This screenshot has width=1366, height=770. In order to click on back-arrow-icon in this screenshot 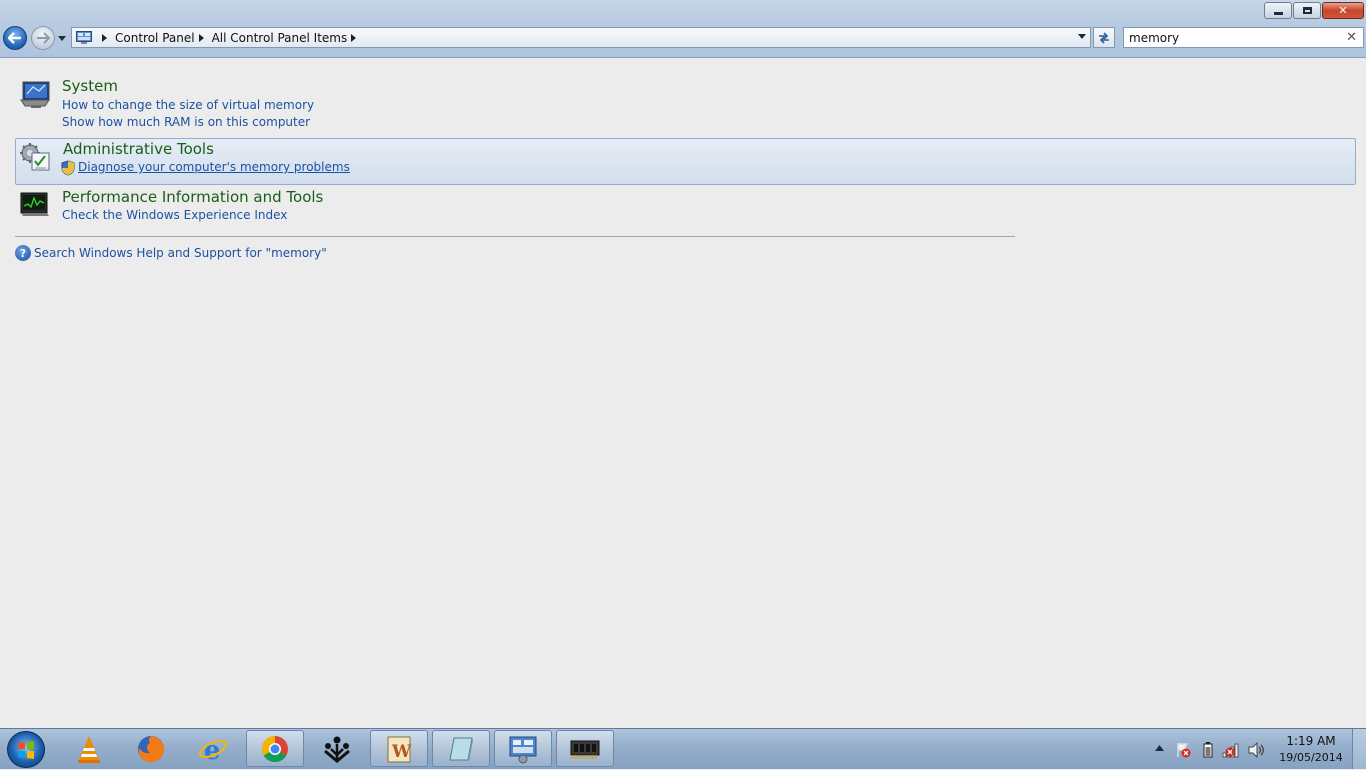, I will do `click(14, 38)`.